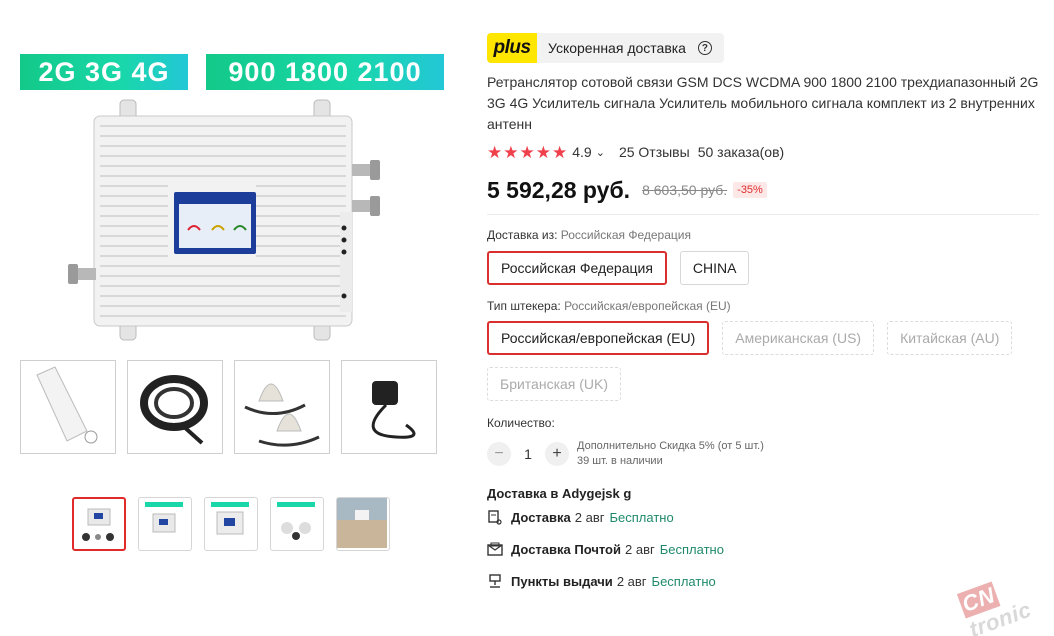 The height and width of the screenshot is (636, 1054). Describe the element at coordinates (704, 48) in the screenshot. I see `help-icon: ?` at that location.